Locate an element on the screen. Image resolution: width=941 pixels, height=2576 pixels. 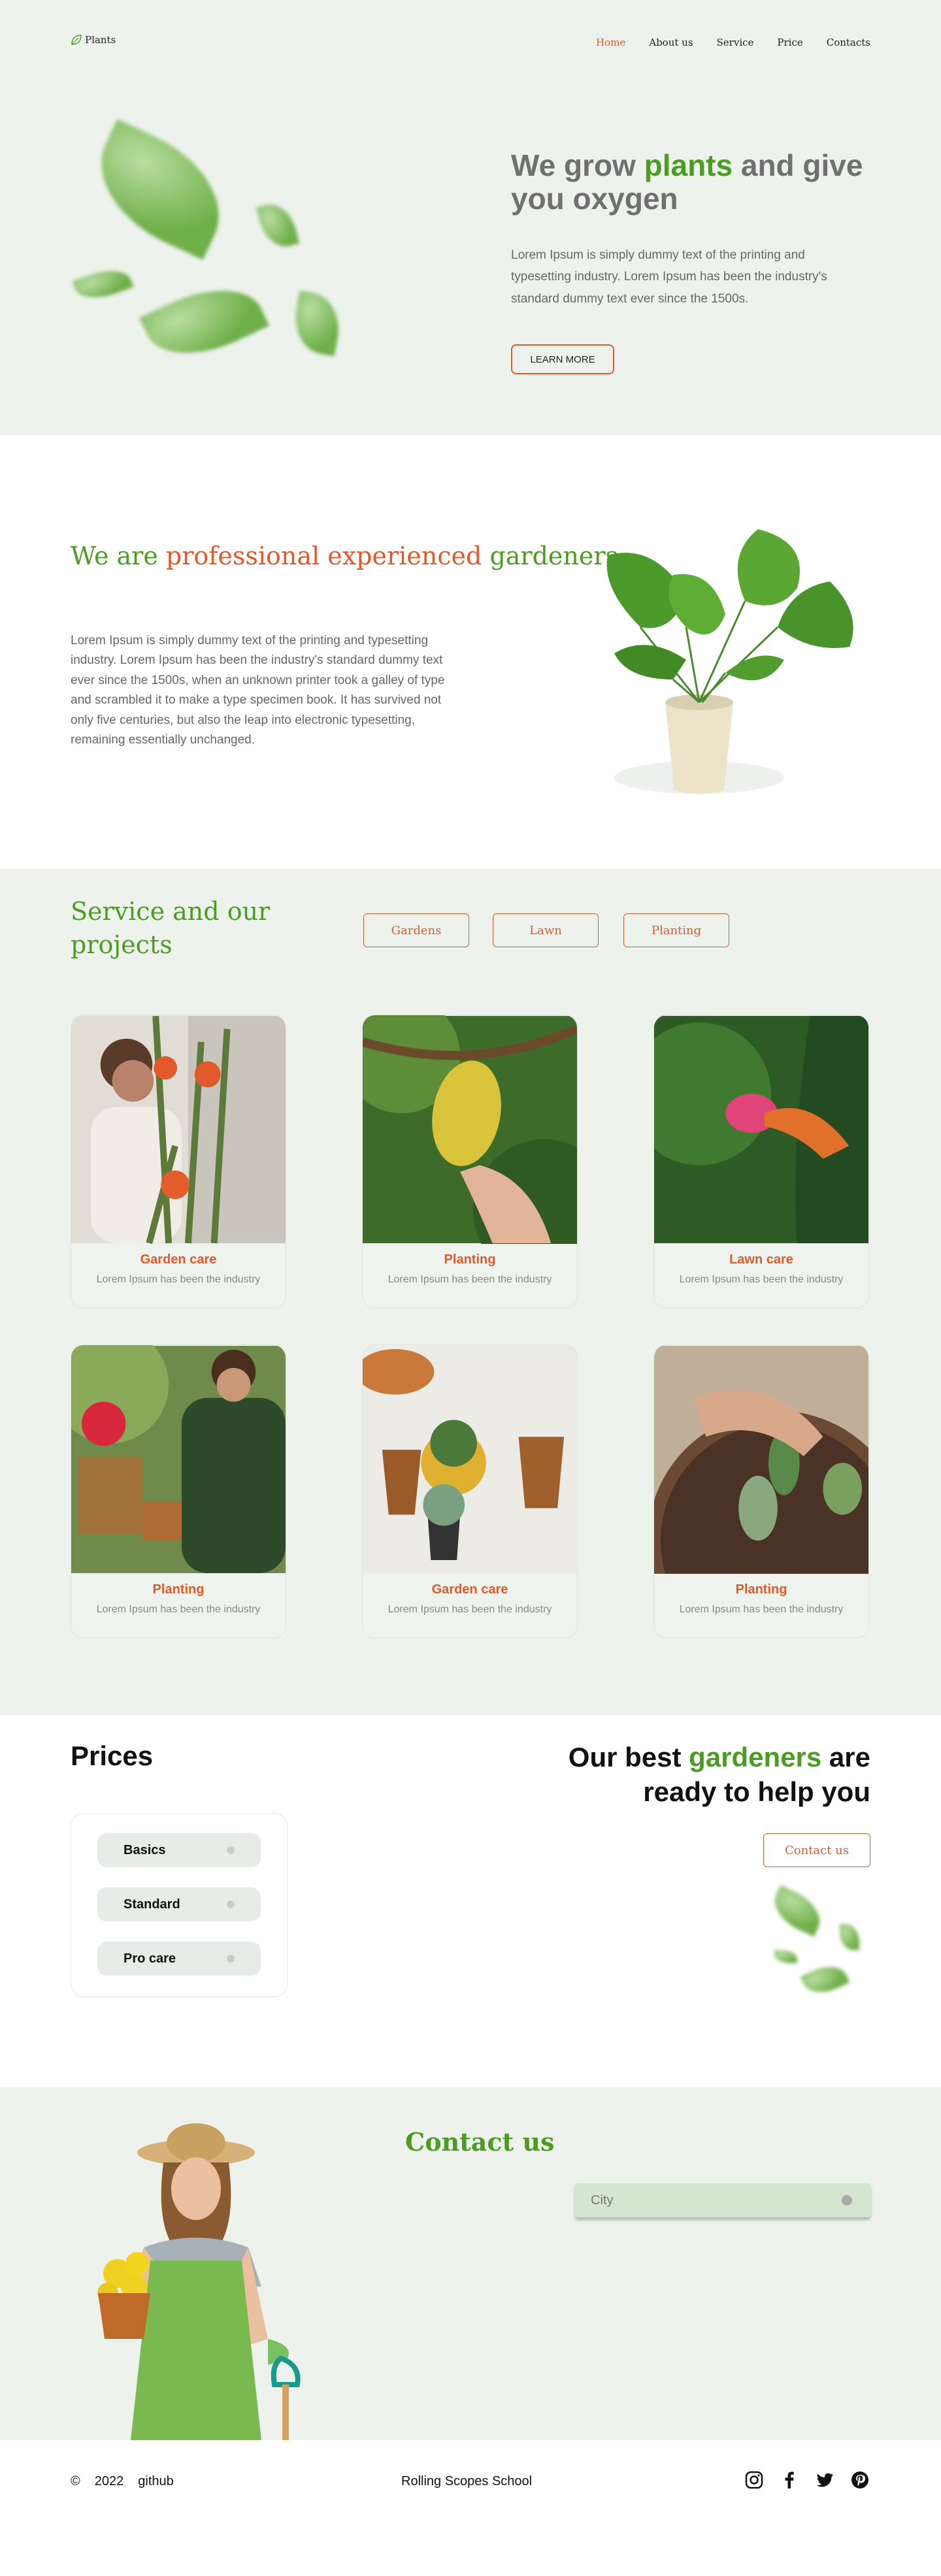
main-nav: Home About us Service Price Contacts is located at coordinates (733, 42).